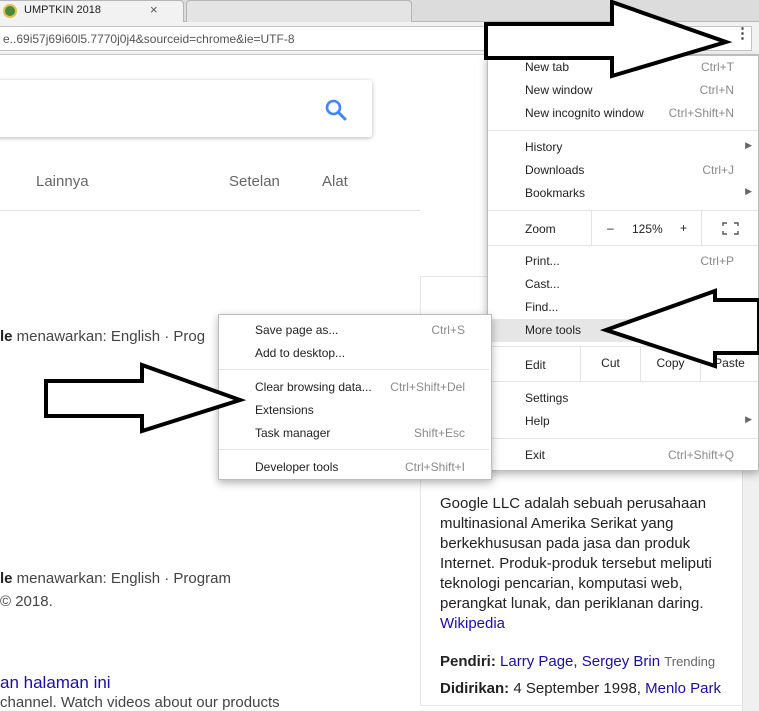  Describe the element at coordinates (623, 193) in the screenshot. I see `menu-bookmarks: Bookmarks ▶` at that location.